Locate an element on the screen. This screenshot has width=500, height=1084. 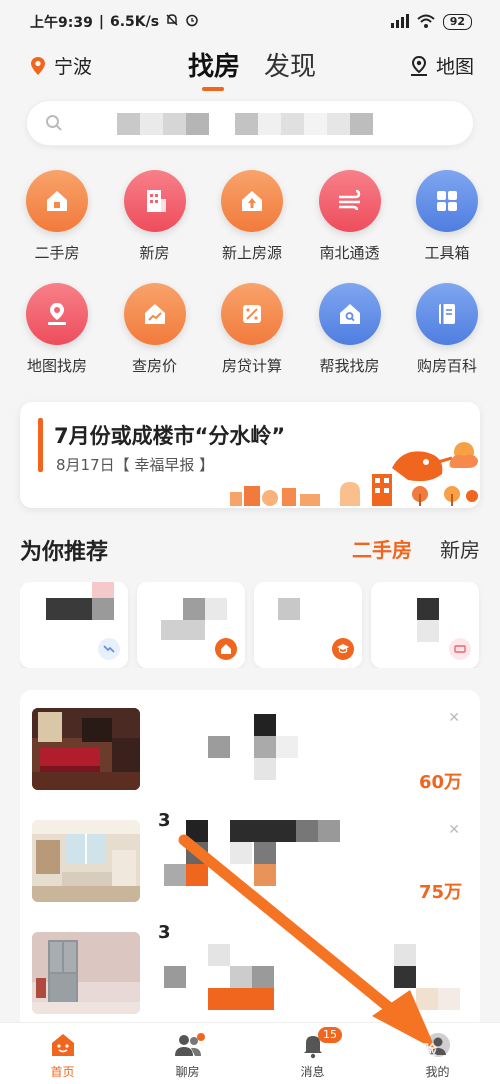
home-icon is located at coordinates (62, 1045).